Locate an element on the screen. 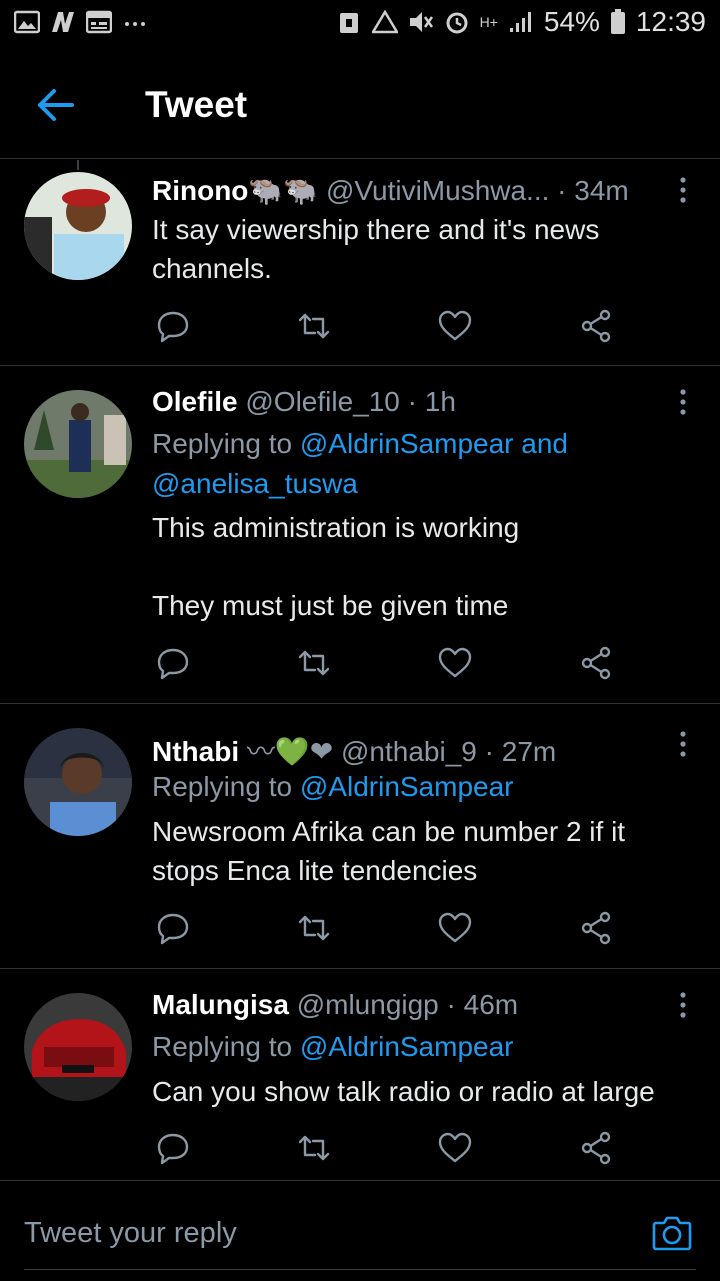 The height and width of the screenshot is (1281, 720). tweet-meta: Nthabi 〰💚❤ @nthabi_9 · 27m is located at coordinates (354, 750).